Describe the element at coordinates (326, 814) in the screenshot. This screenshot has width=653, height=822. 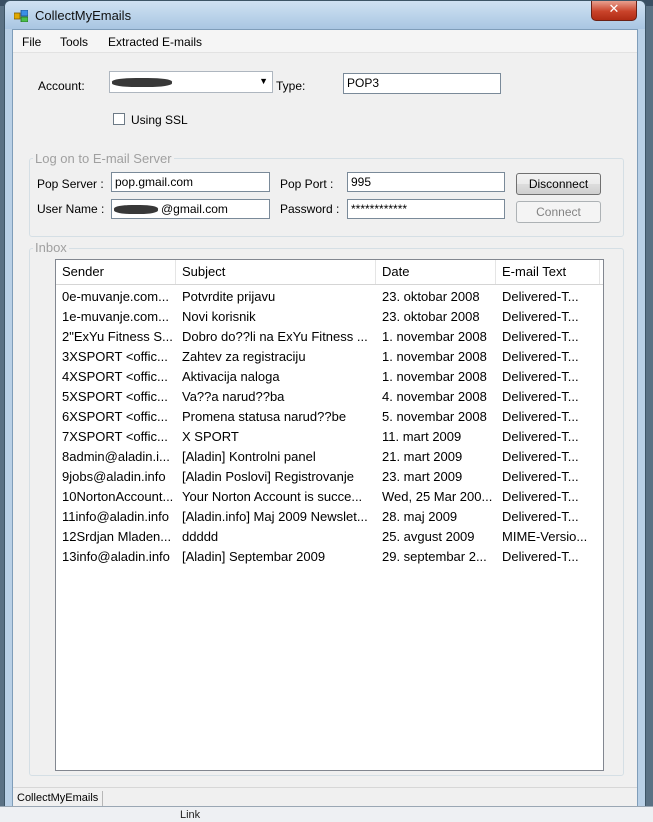
I see `background-taskbar: Link` at that location.